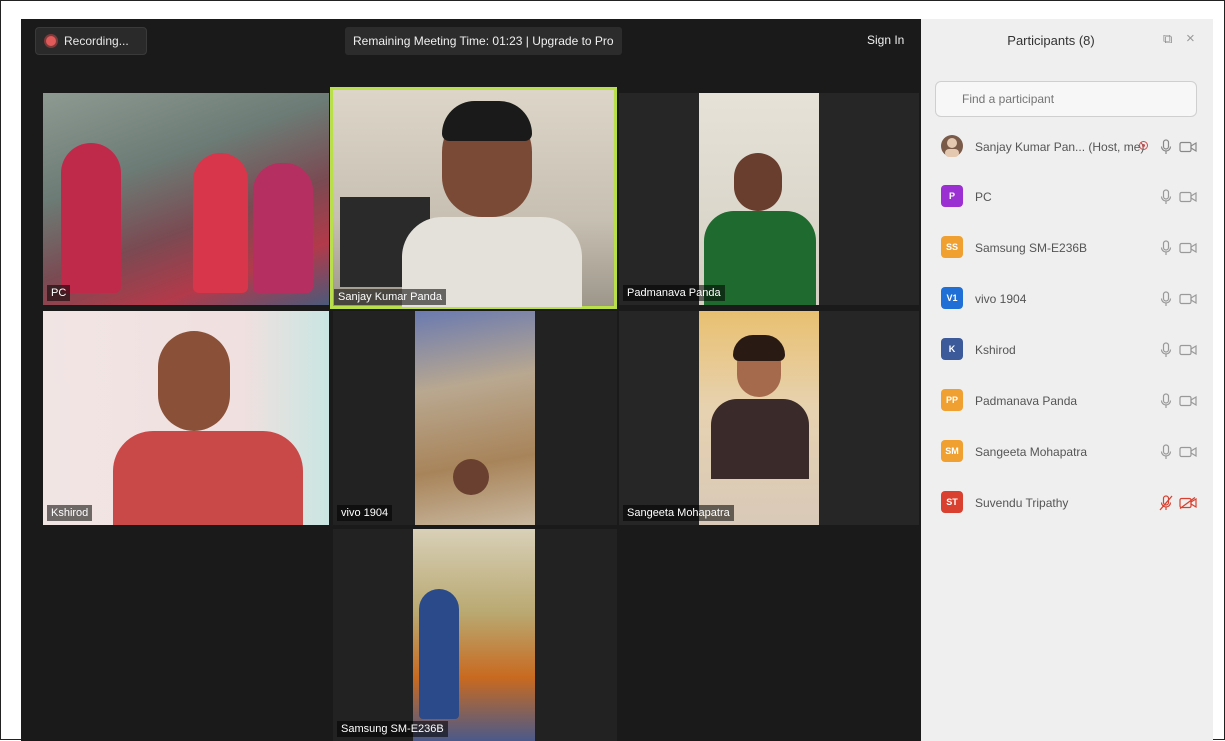 This screenshot has height=741, width=1225. Describe the element at coordinates (952, 400) in the screenshot. I see `participant-avatar: PP` at that location.